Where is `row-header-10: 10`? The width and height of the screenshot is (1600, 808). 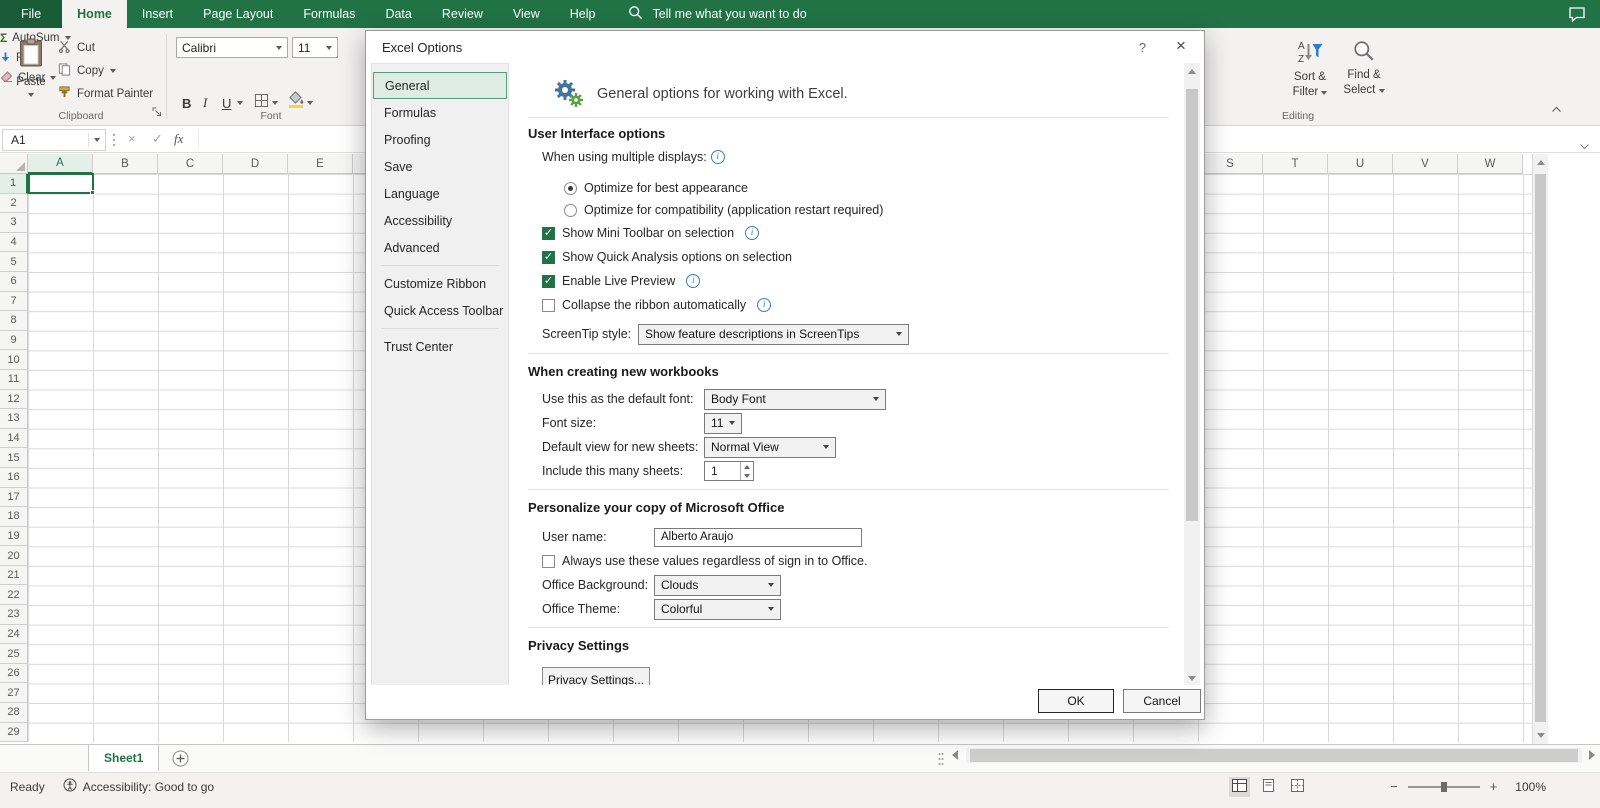 row-header-10: 10 is located at coordinates (14, 360).